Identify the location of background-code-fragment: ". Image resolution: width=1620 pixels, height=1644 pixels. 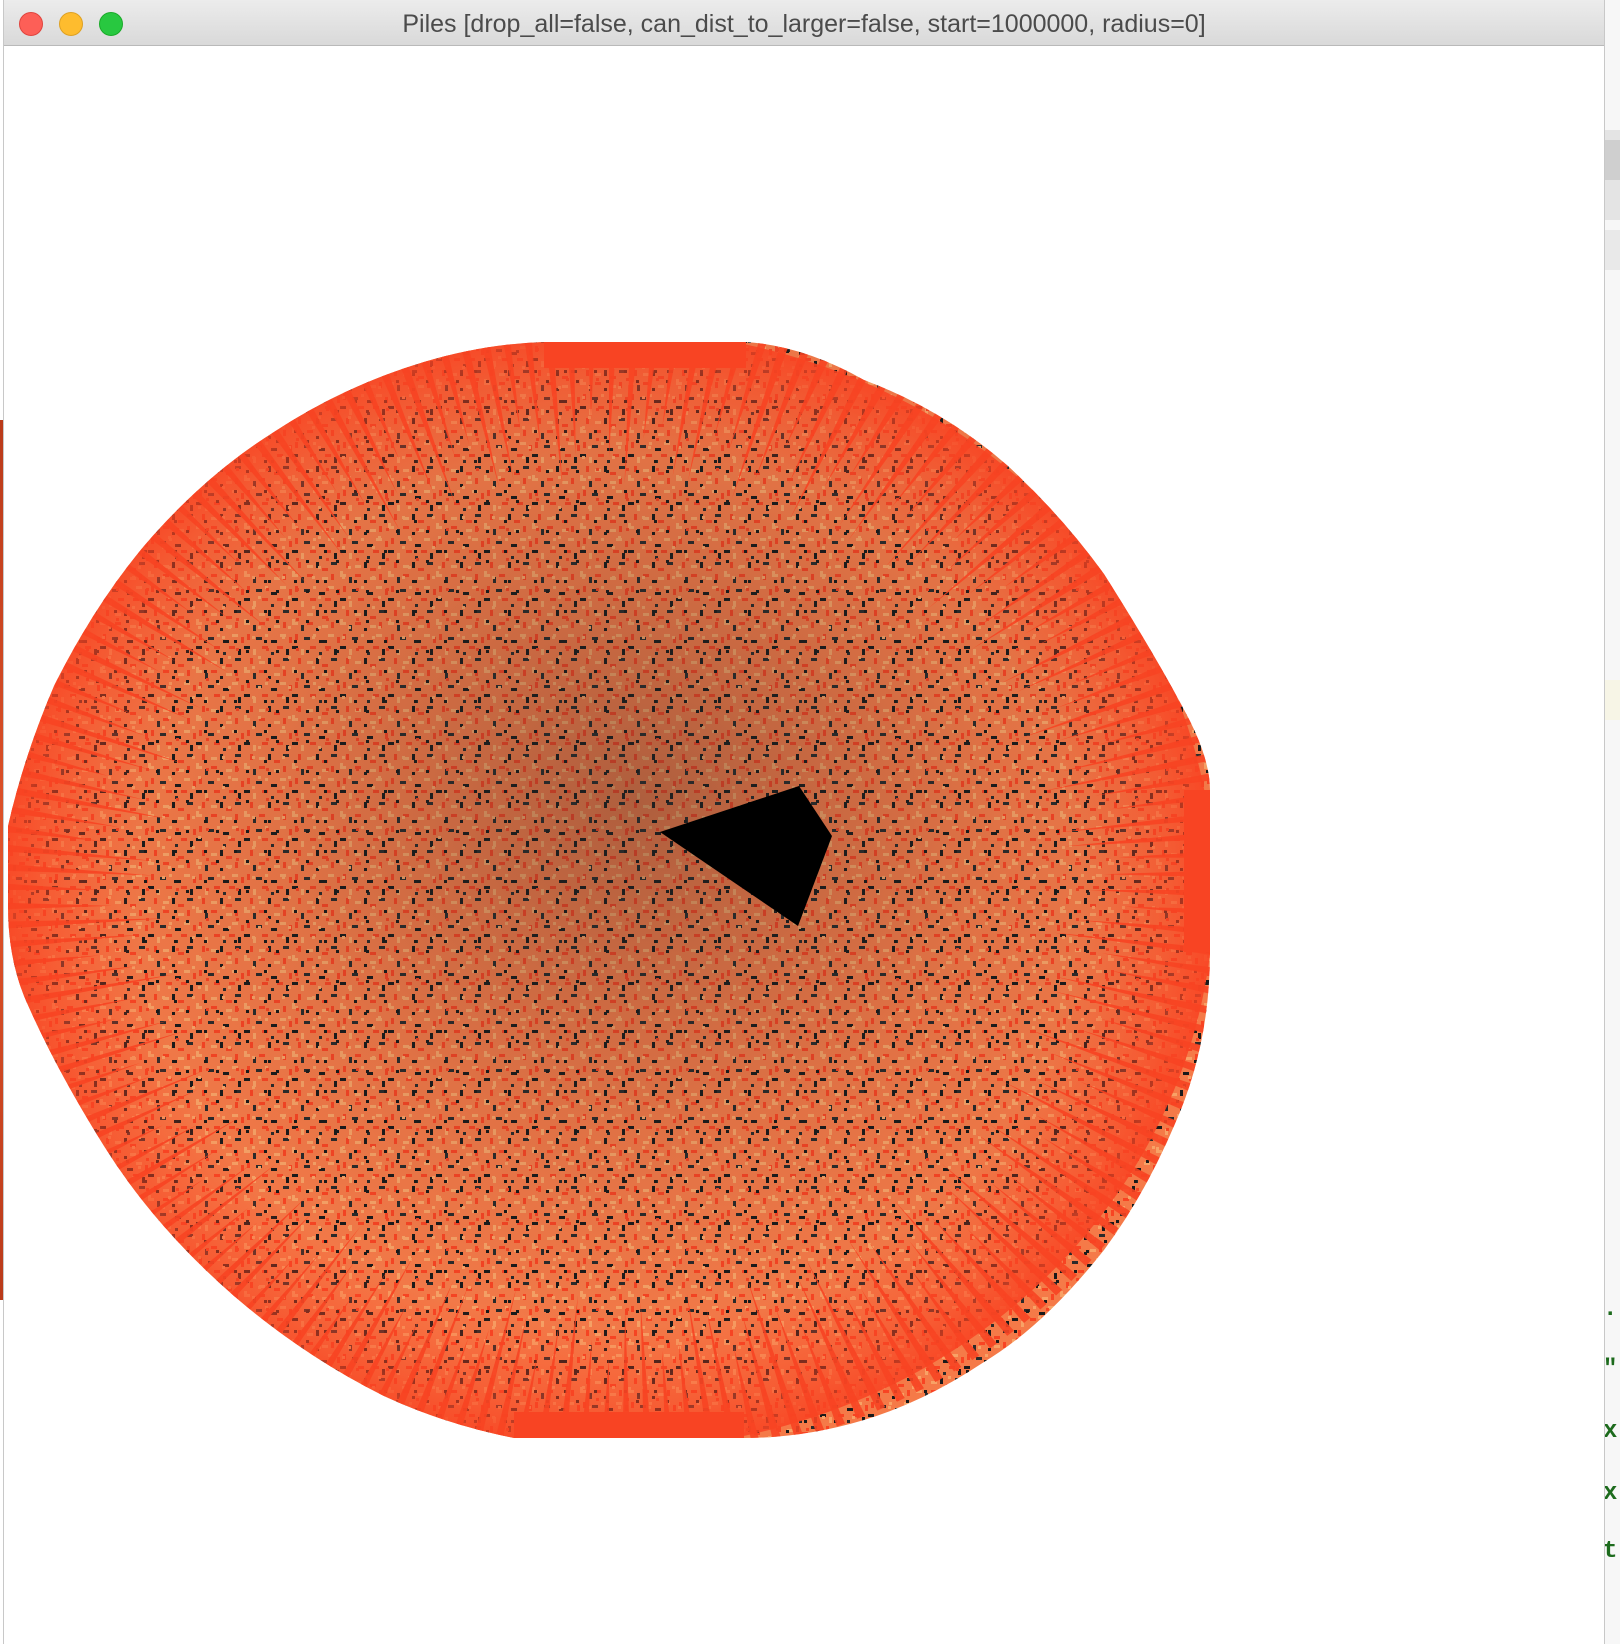
(1610, 1369).